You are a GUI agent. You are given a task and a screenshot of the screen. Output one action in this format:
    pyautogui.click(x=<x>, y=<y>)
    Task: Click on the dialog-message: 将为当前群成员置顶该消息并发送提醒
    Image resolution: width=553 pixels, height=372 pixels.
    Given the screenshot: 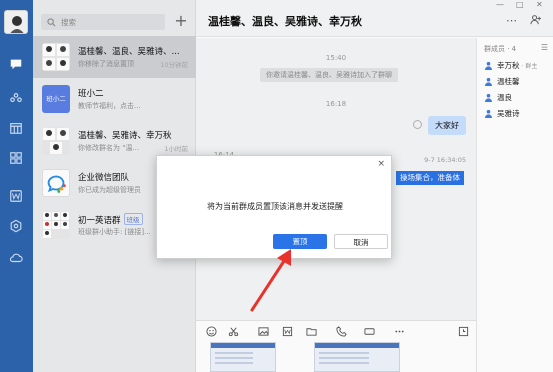 What is the action you would take?
    pyautogui.click(x=275, y=206)
    